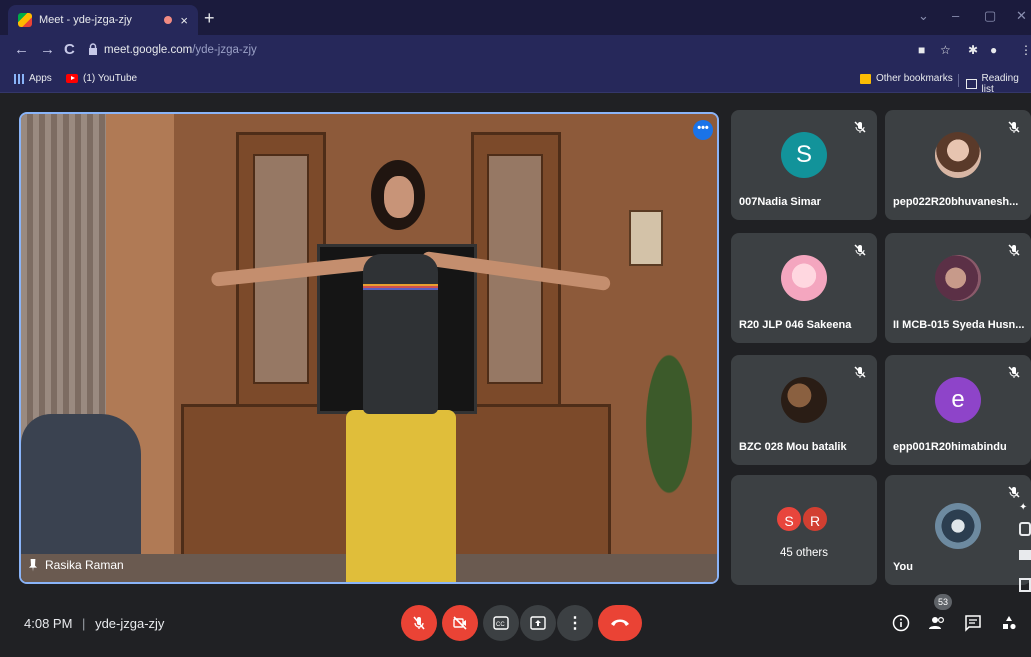  What do you see at coordinates (865, 78) in the screenshot?
I see `folder-icon` at bounding box center [865, 78].